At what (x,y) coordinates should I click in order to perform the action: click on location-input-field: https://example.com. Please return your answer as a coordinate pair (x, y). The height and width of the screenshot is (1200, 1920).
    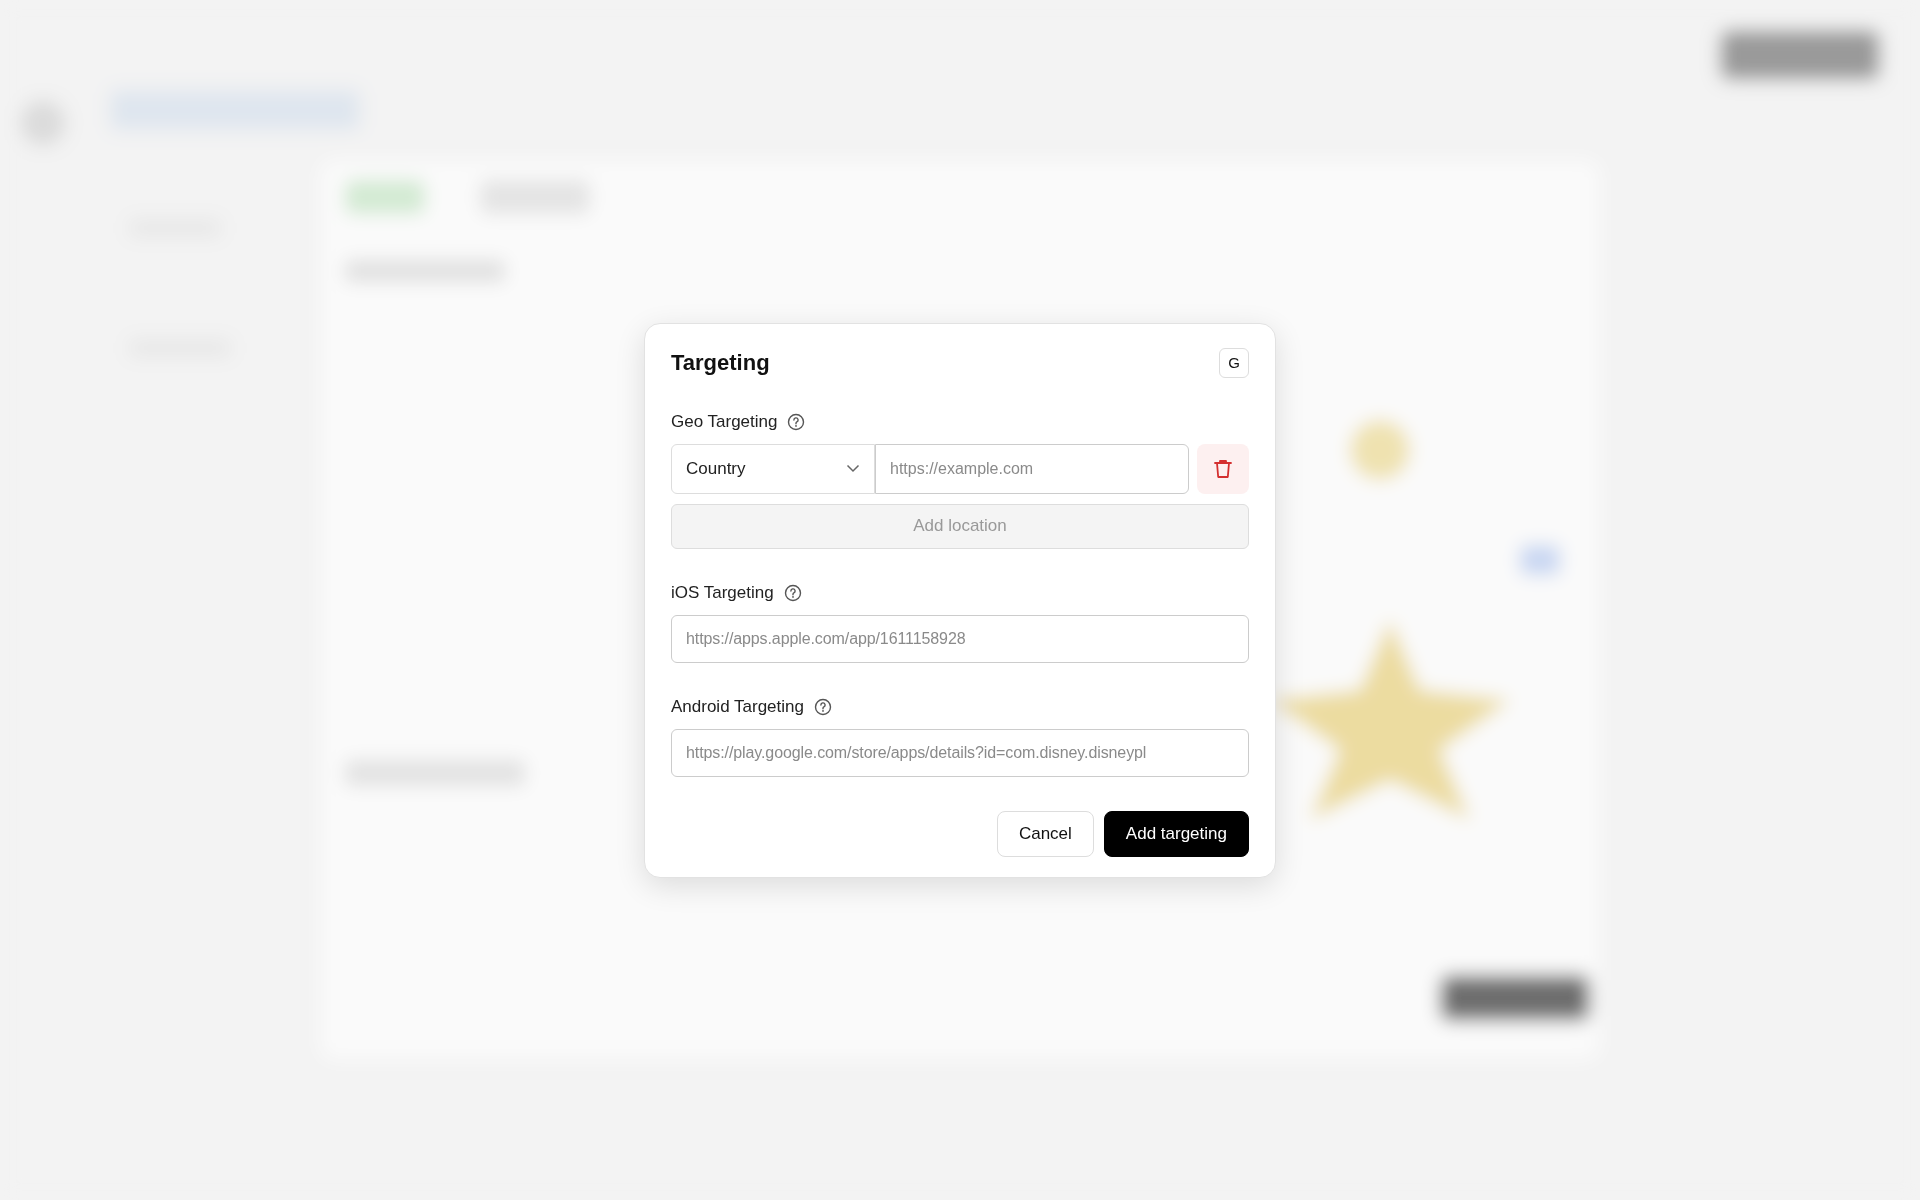
    Looking at the image, I should click on (1032, 468).